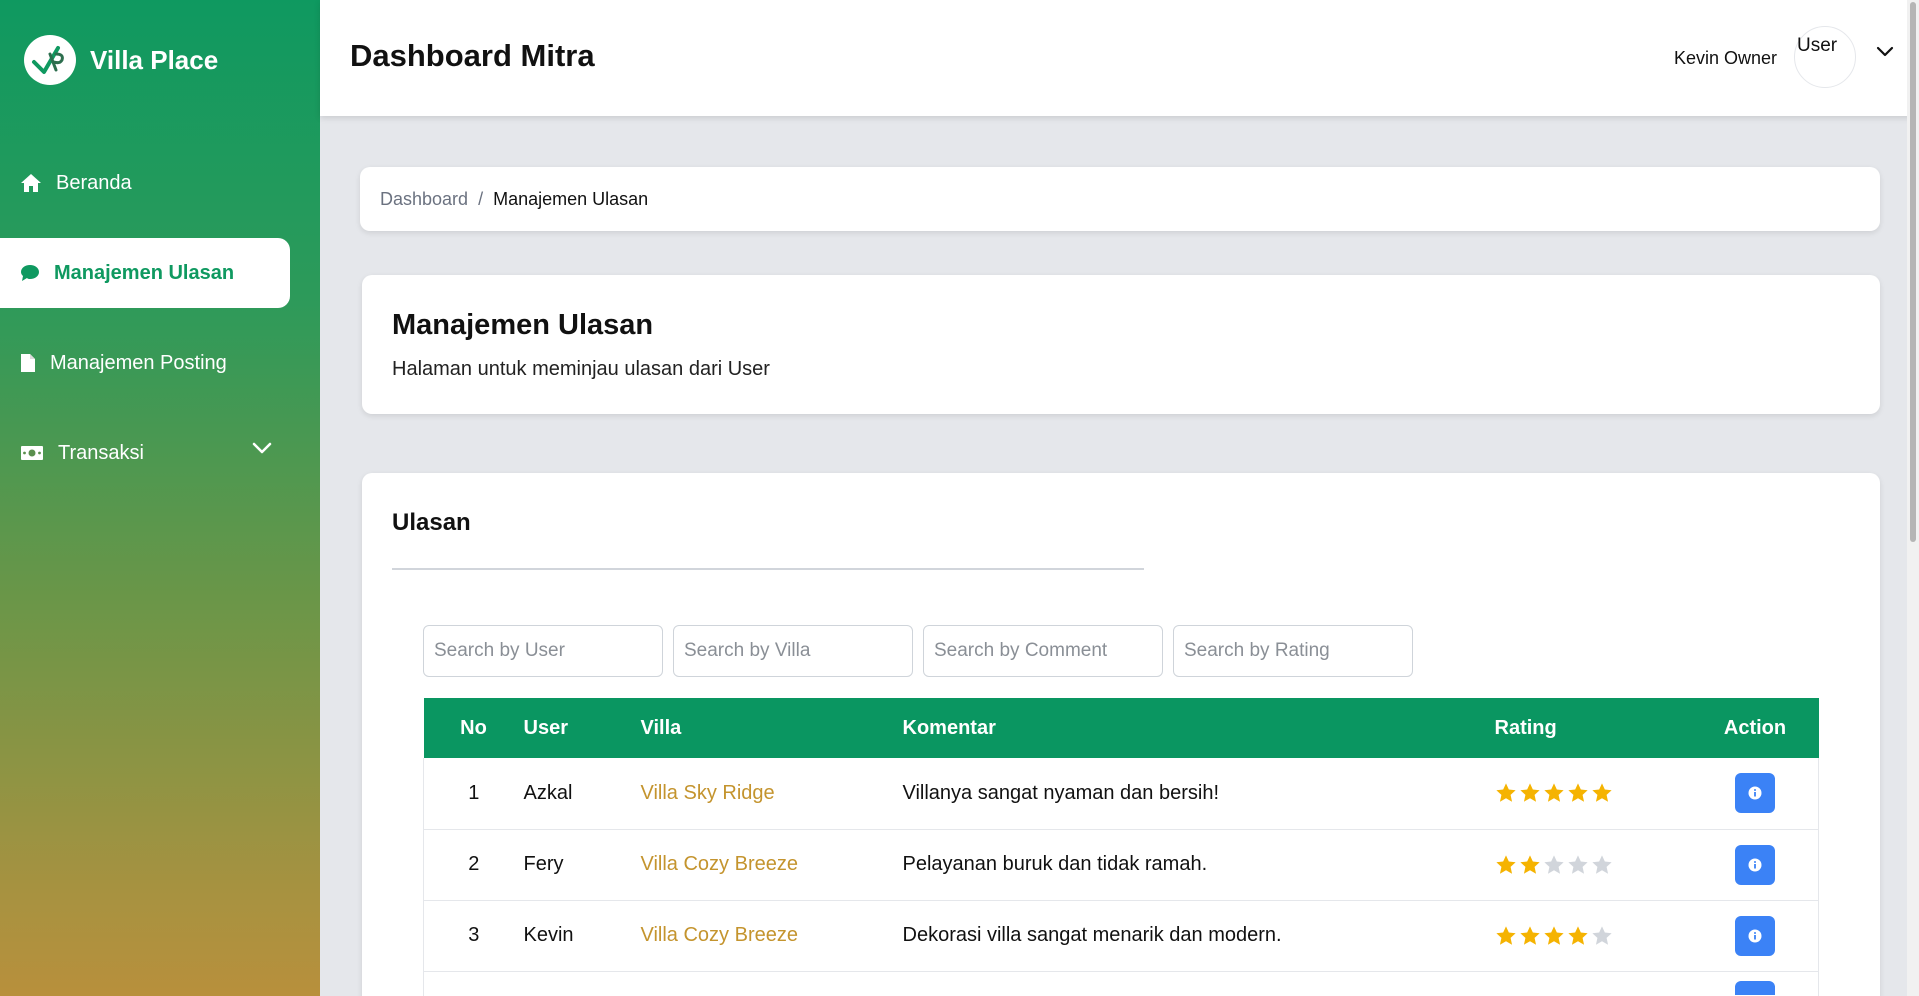 The image size is (1919, 996). I want to click on scrollbar-thumb, so click(1913, 272).